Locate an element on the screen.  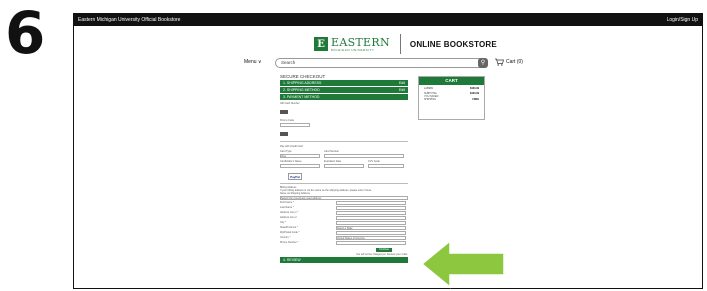
billing-field-label: First Name * is located at coordinates (287, 202).